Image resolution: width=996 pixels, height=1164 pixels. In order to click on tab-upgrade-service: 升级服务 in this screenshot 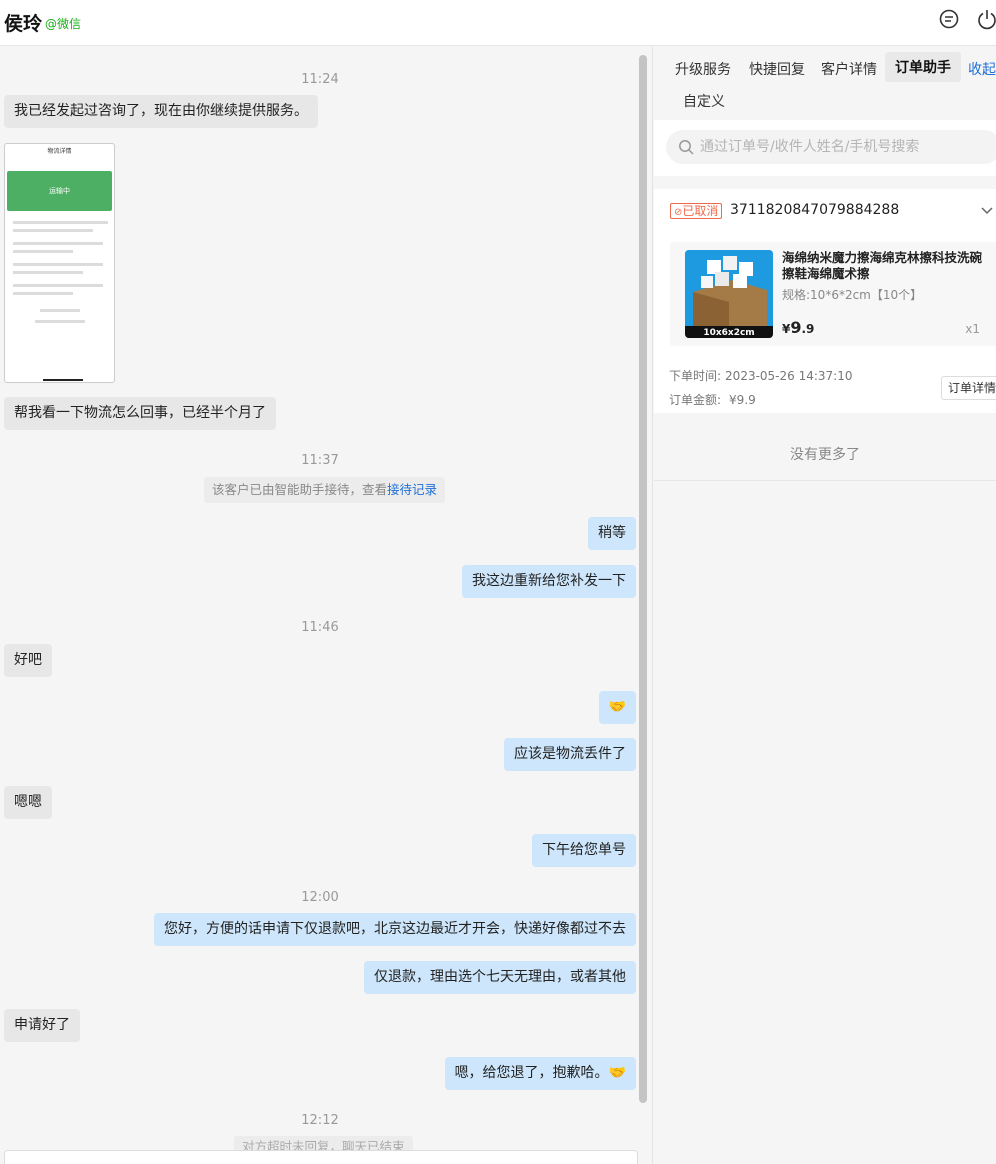, I will do `click(703, 69)`.